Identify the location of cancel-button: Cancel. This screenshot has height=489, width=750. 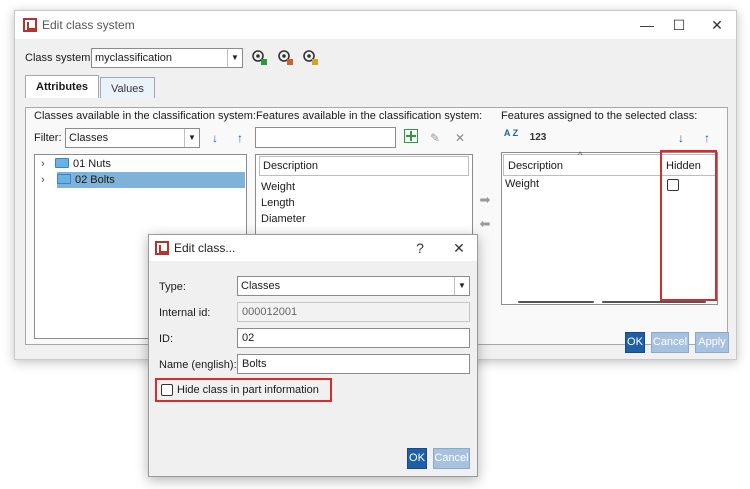
(670, 342).